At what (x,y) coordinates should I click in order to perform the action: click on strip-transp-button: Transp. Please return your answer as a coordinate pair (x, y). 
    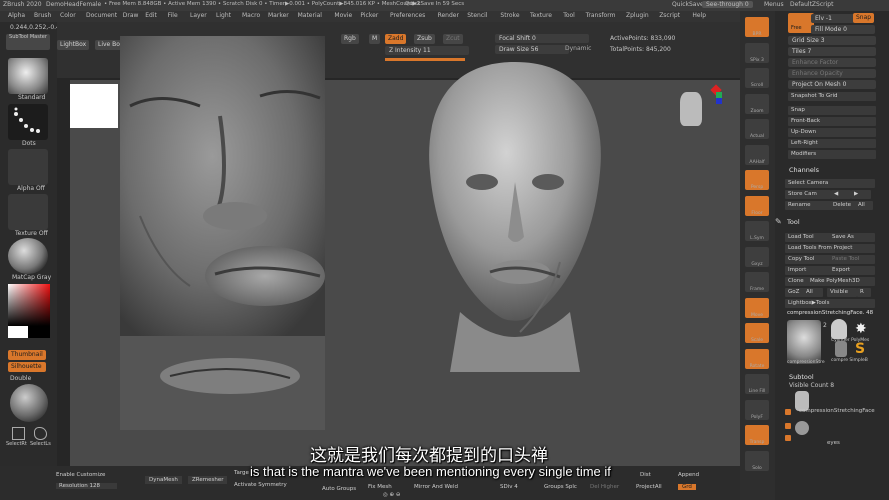
    Looking at the image, I should click on (757, 435).